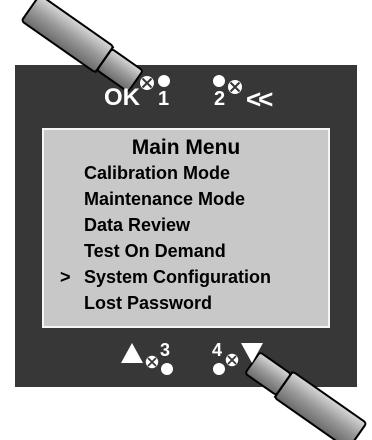 The image size is (372, 440). Describe the element at coordinates (217, 350) in the screenshot. I see `down-number: 4` at that location.